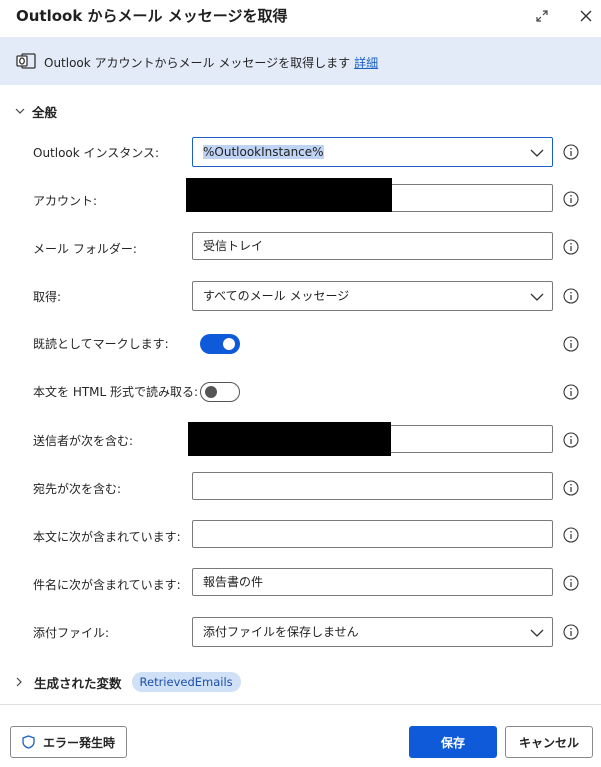  What do you see at coordinates (101, 344) in the screenshot?
I see `mark-read-label: 既読としてマークします:` at bounding box center [101, 344].